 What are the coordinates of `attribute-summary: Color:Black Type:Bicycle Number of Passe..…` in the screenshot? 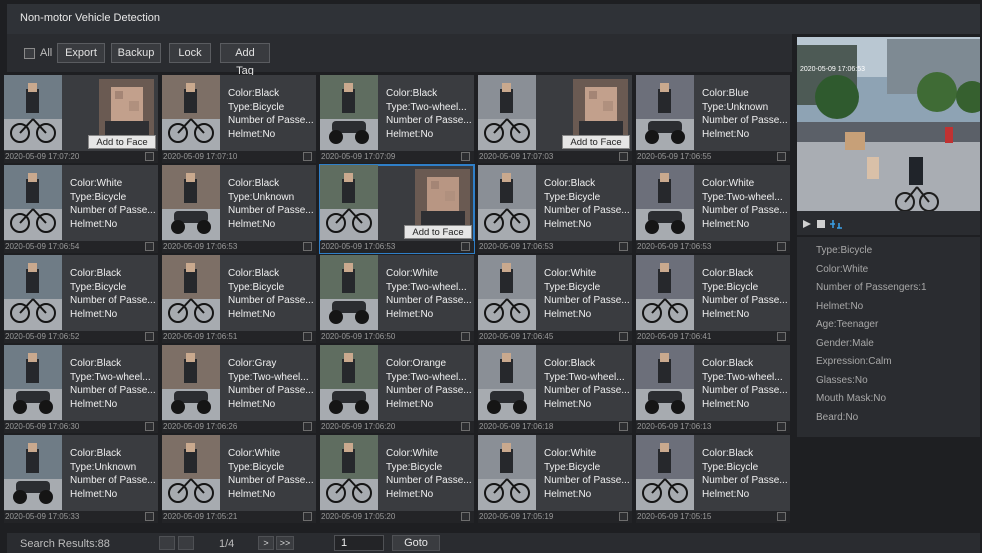 It's located at (271, 294).